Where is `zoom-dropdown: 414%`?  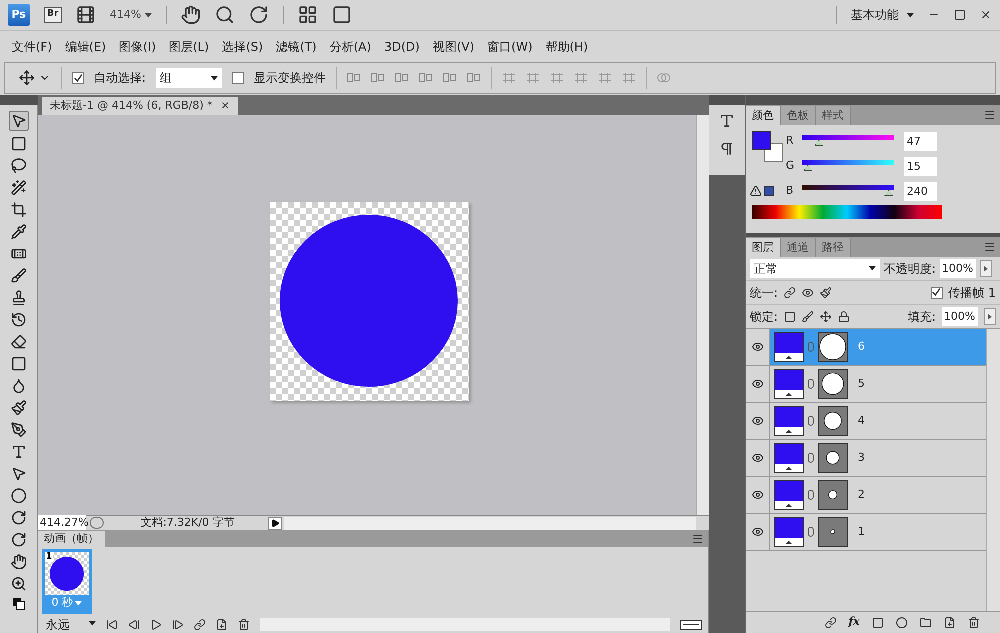
zoom-dropdown: 414% is located at coordinates (131, 15).